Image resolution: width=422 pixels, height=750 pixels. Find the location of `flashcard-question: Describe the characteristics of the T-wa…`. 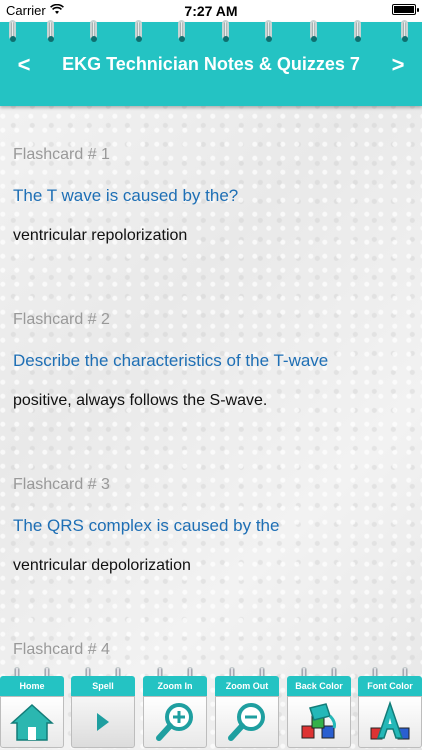

flashcard-question: Describe the characteristics of the T-wa… is located at coordinates (171, 360).